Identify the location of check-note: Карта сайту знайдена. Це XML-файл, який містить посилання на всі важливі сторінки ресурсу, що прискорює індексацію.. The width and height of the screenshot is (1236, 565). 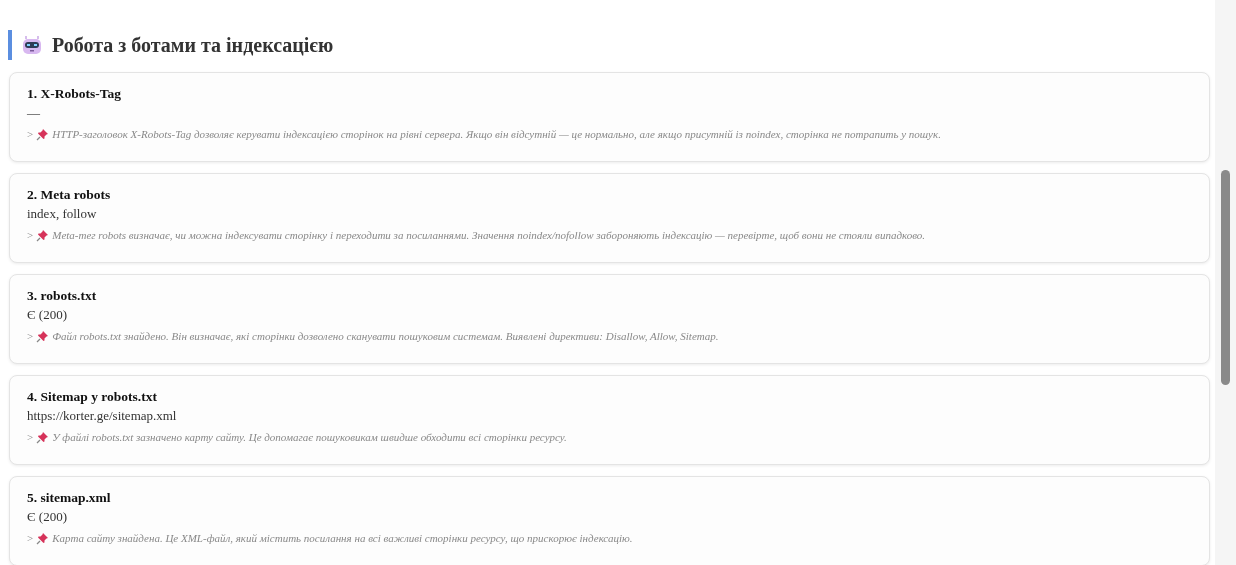
(342, 538).